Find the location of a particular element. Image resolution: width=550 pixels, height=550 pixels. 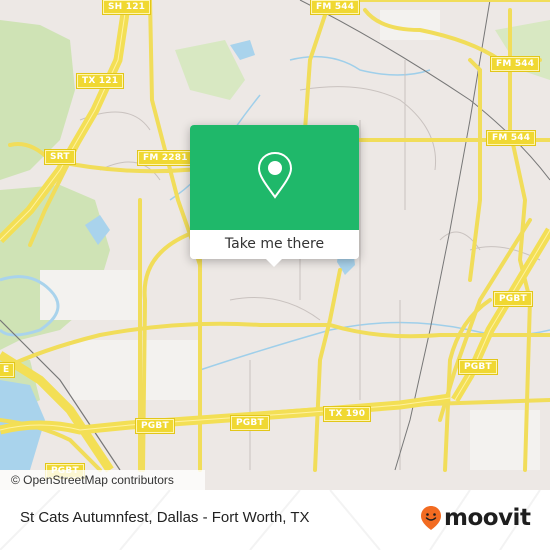

route-shield-fm-544-top: FM 544 is located at coordinates (335, 7).